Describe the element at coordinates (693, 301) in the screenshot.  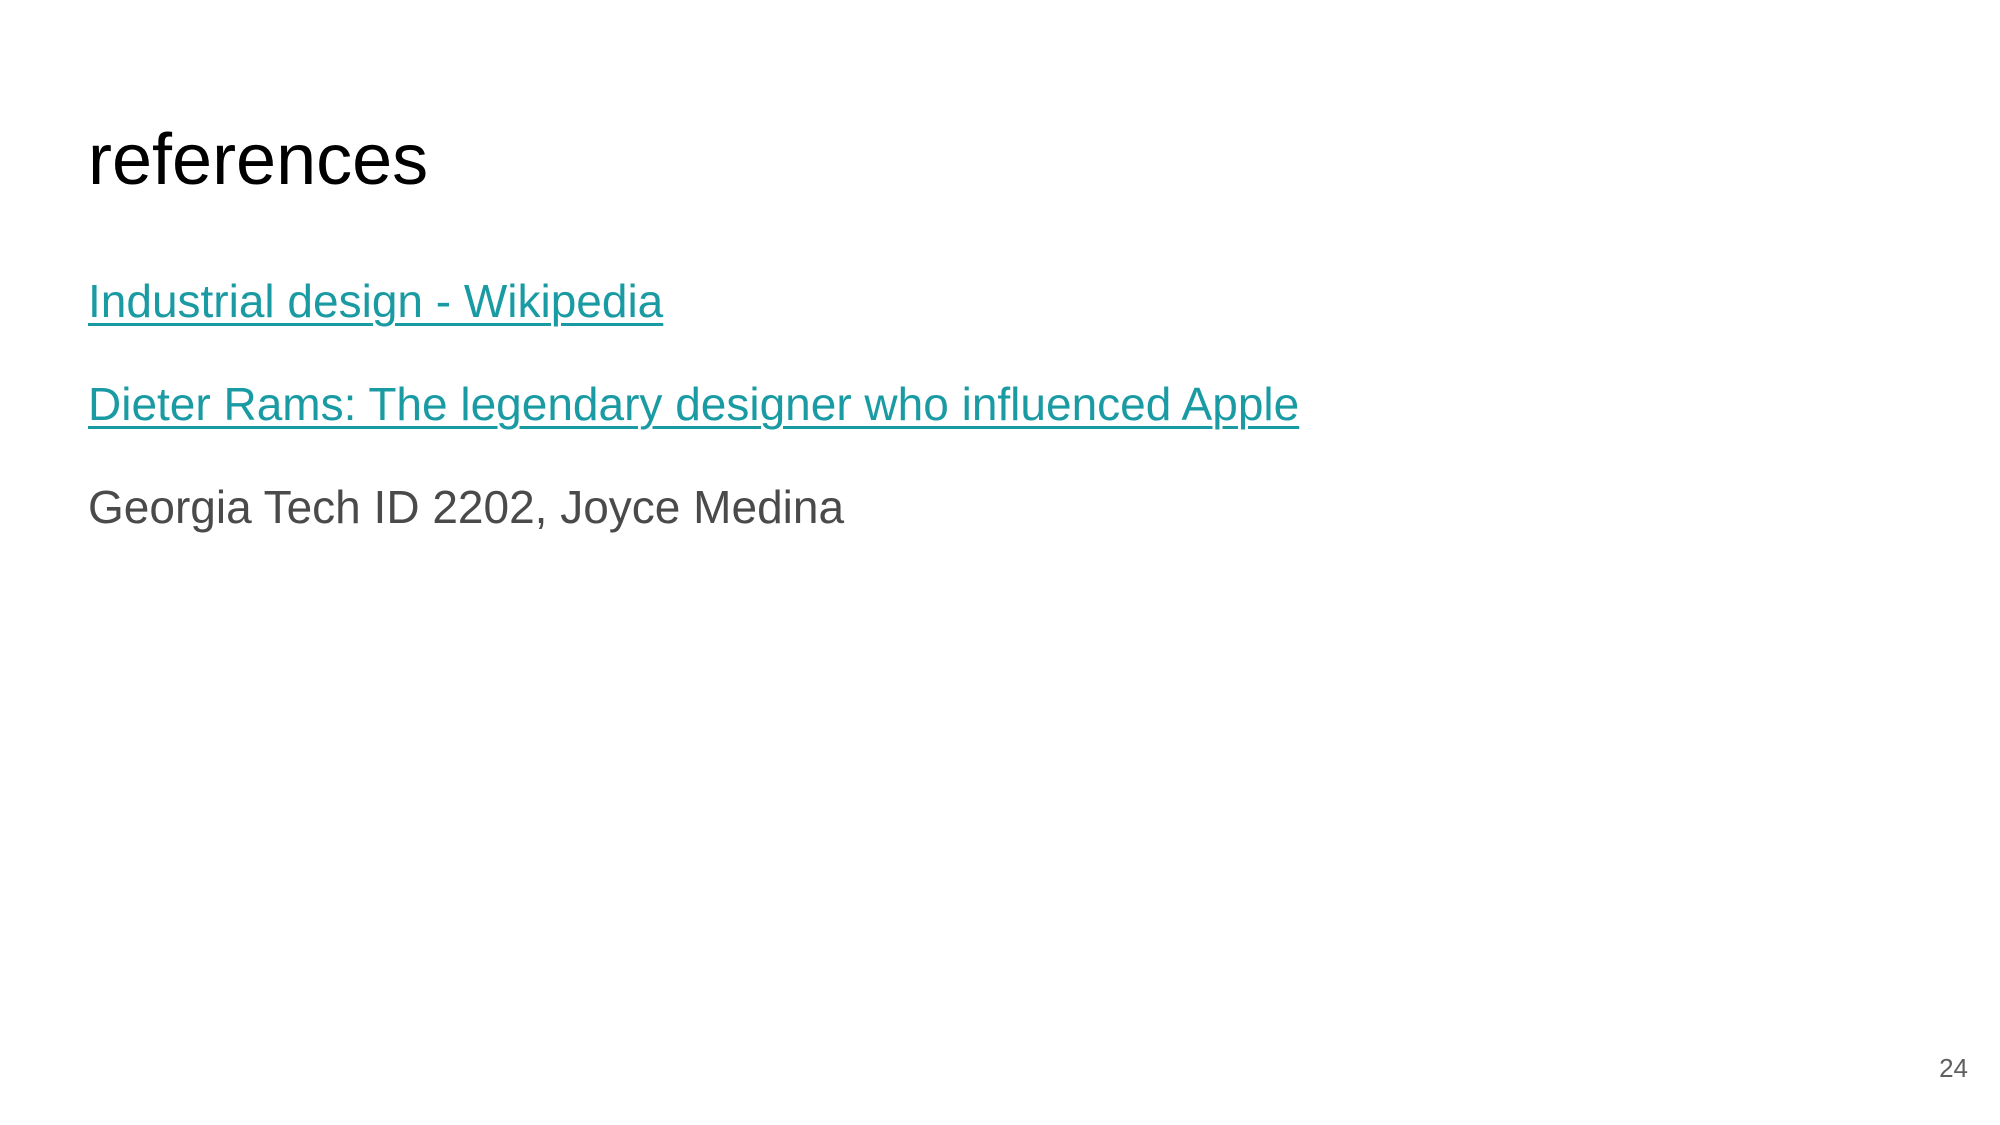
I see `reference-item-industrial-design: Industrial design - Wikipedia` at that location.